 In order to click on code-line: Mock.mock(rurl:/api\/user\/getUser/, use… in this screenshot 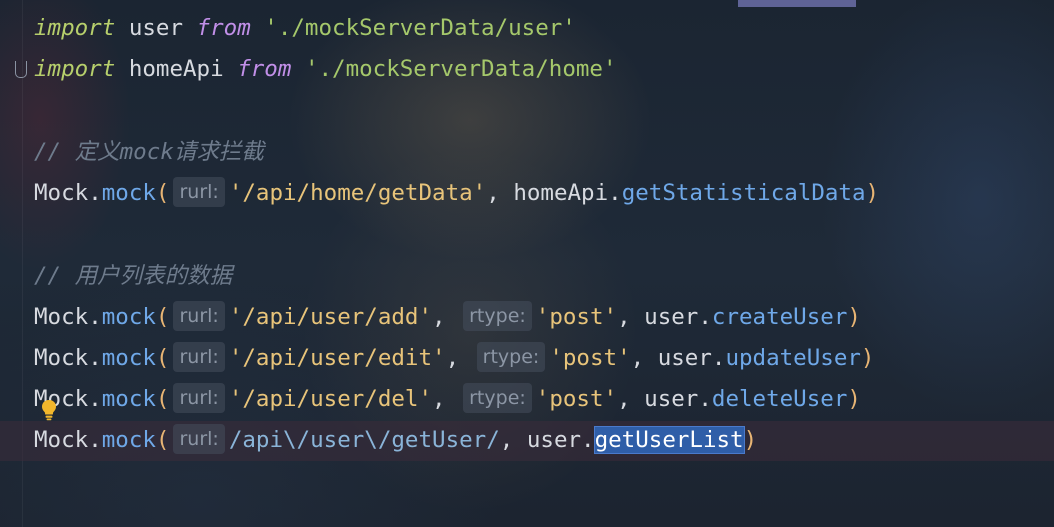, I will do `click(395, 440)`.